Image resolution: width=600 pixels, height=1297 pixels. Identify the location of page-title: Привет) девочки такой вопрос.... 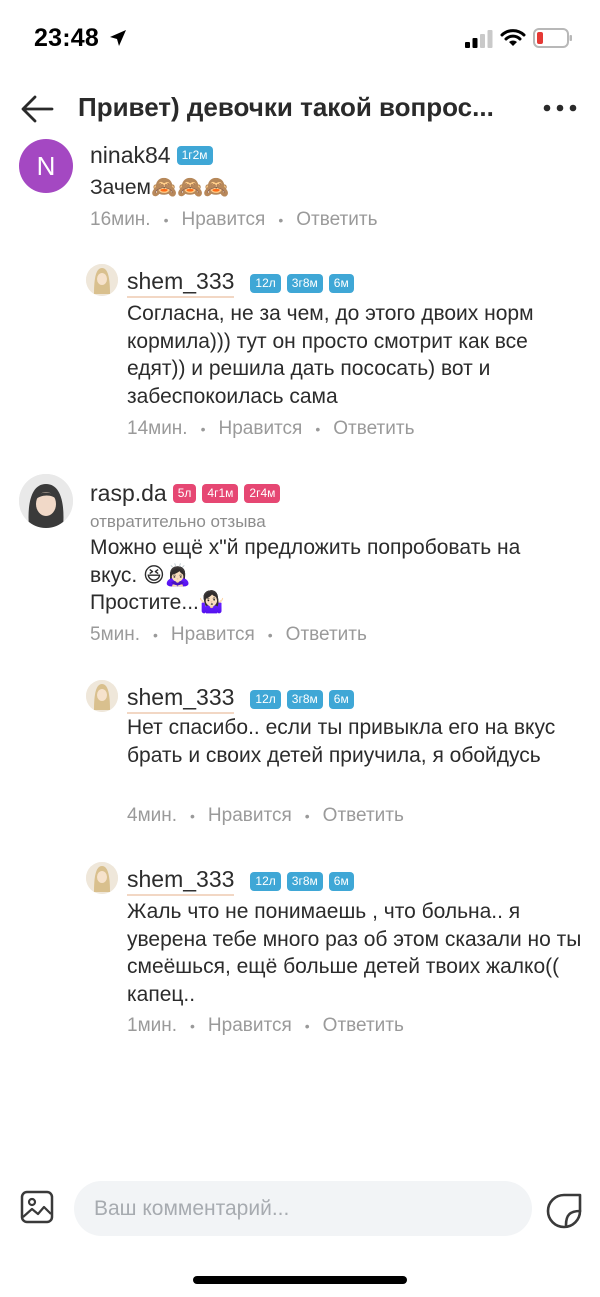
(286, 107).